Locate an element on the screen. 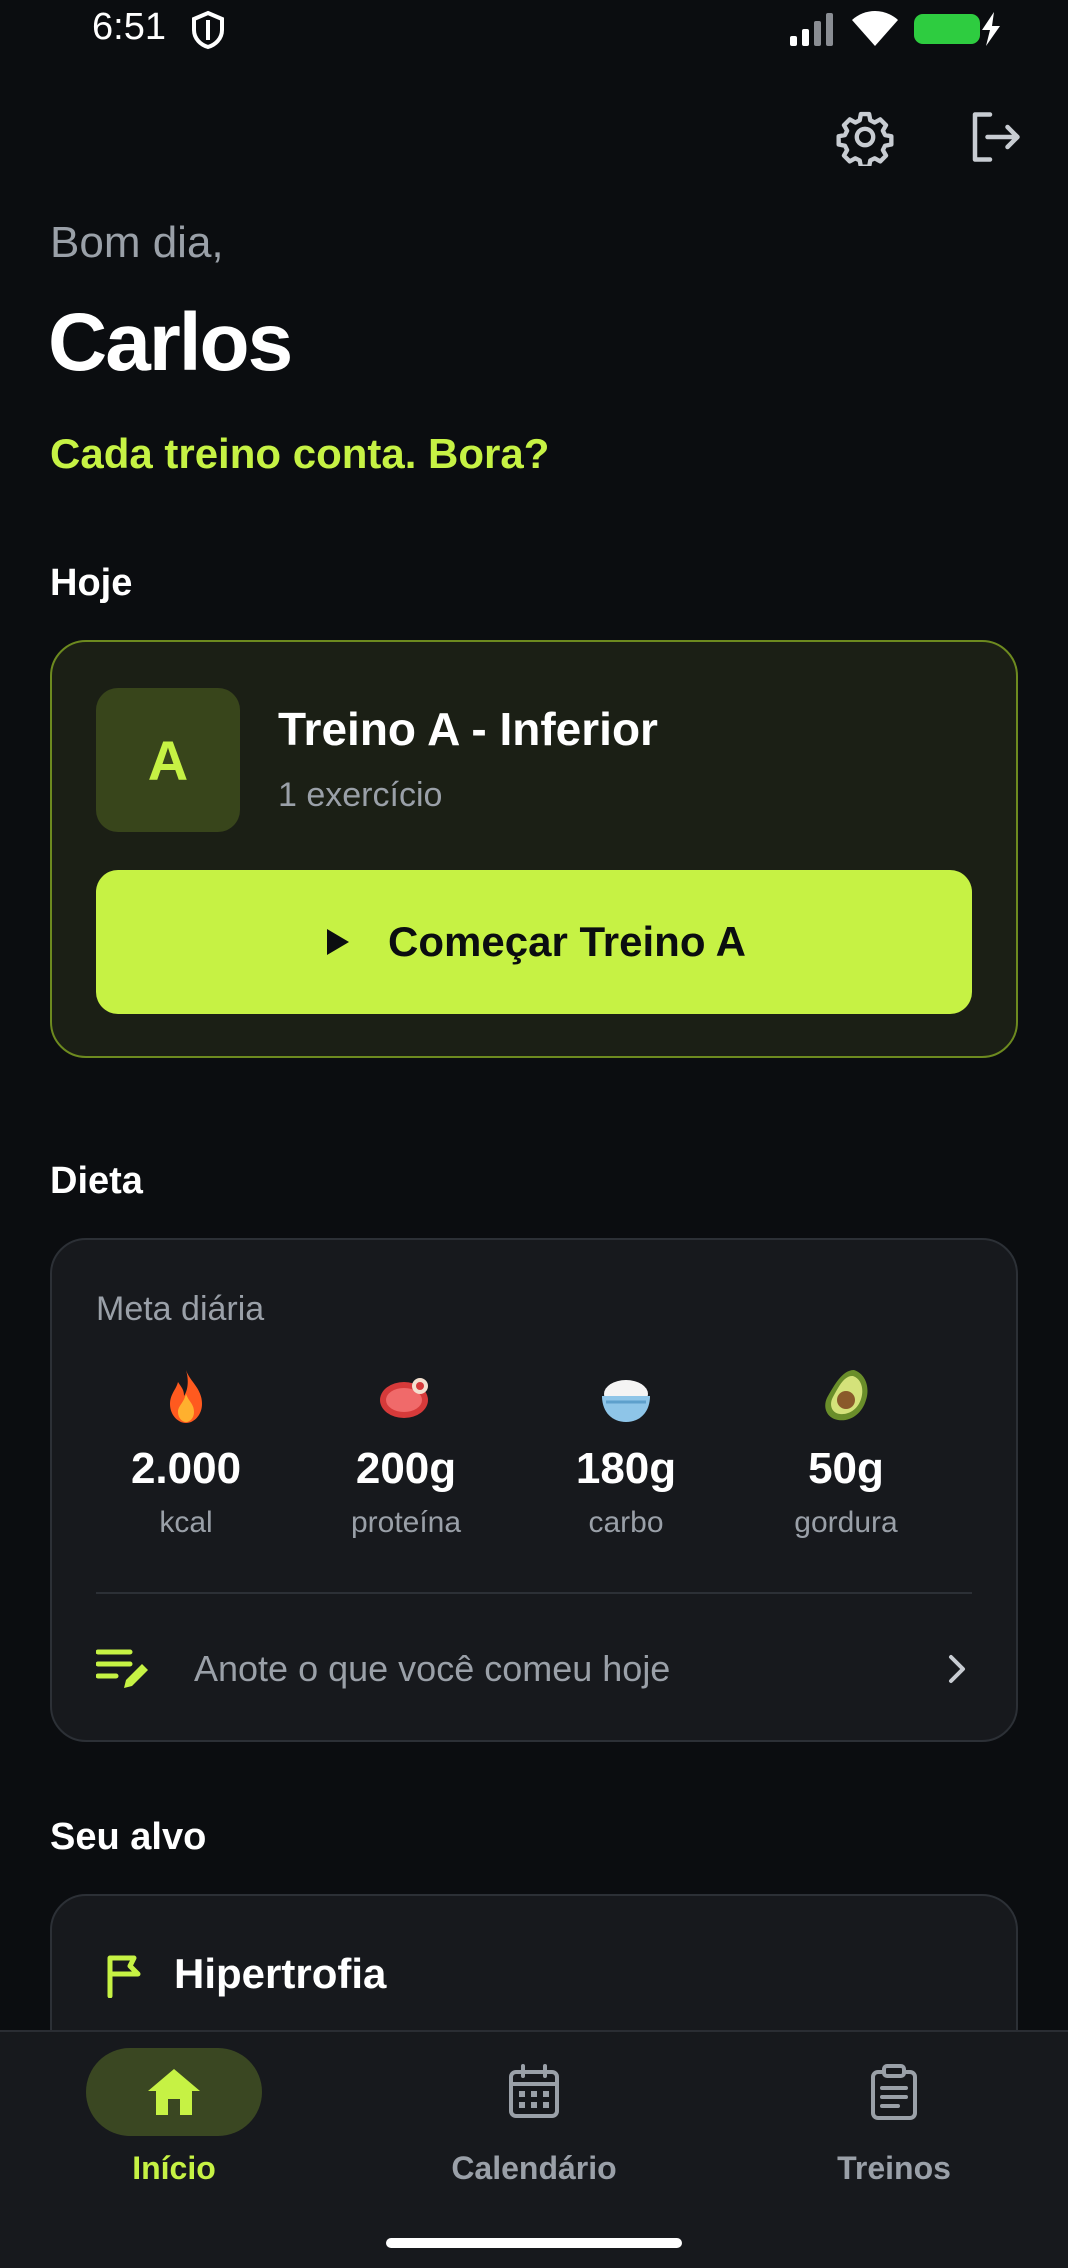 This screenshot has width=1068, height=2268. workout-badge: A is located at coordinates (168, 760).